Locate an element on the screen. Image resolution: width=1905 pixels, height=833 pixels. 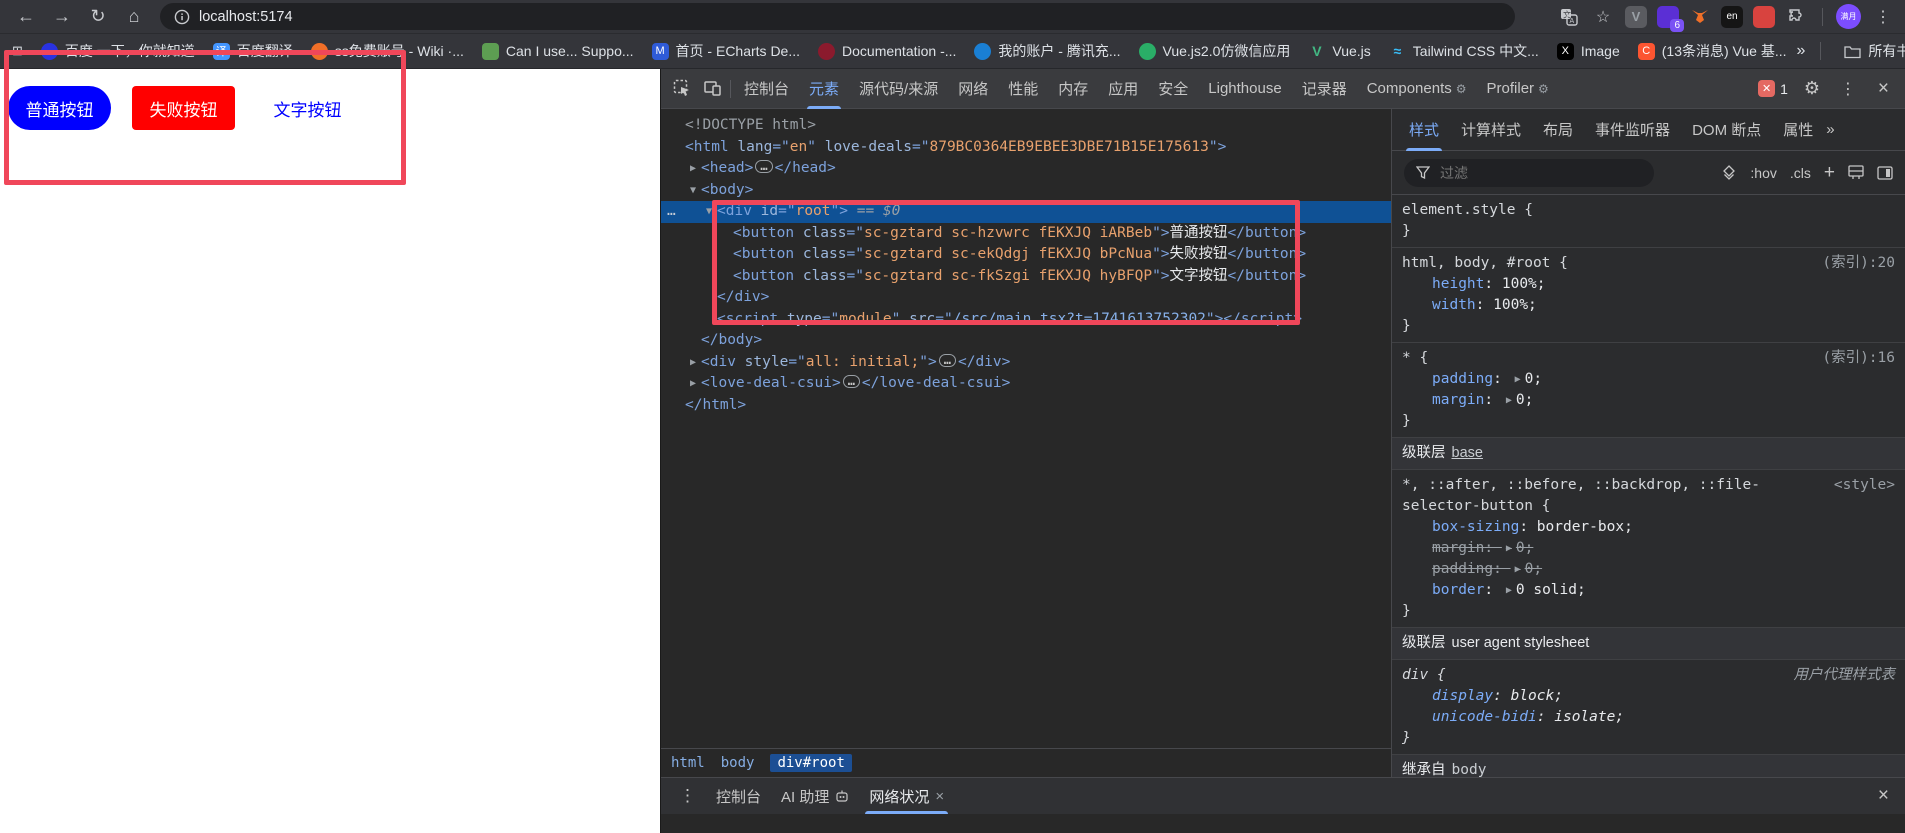
style-rule: (索引):16 * {padding: ▶ 0; margin: ▶ 0;} is located at coordinates (1648, 390).